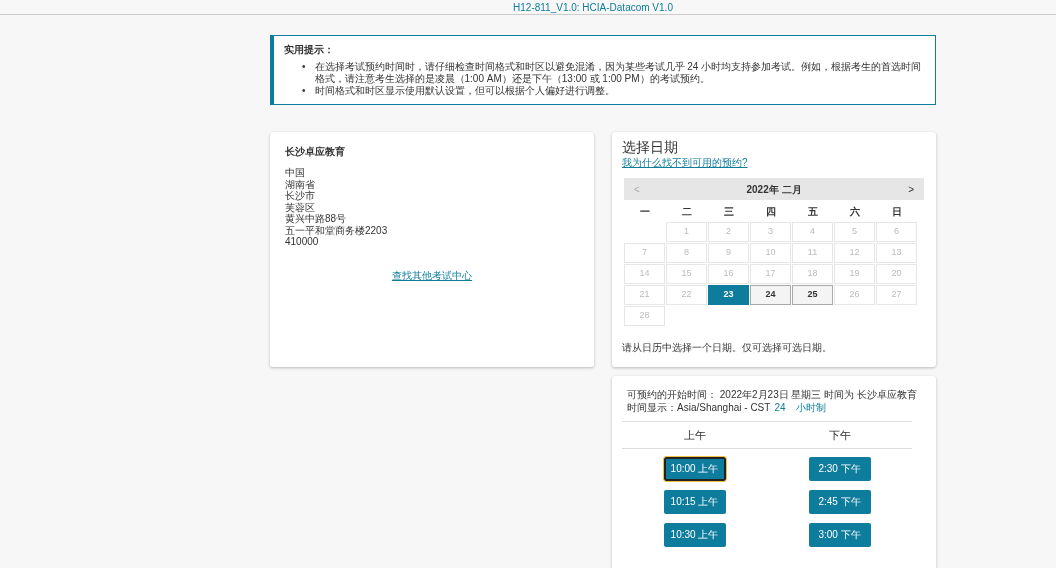  Describe the element at coordinates (644, 274) in the screenshot. I see `calendar-day: 14` at that location.